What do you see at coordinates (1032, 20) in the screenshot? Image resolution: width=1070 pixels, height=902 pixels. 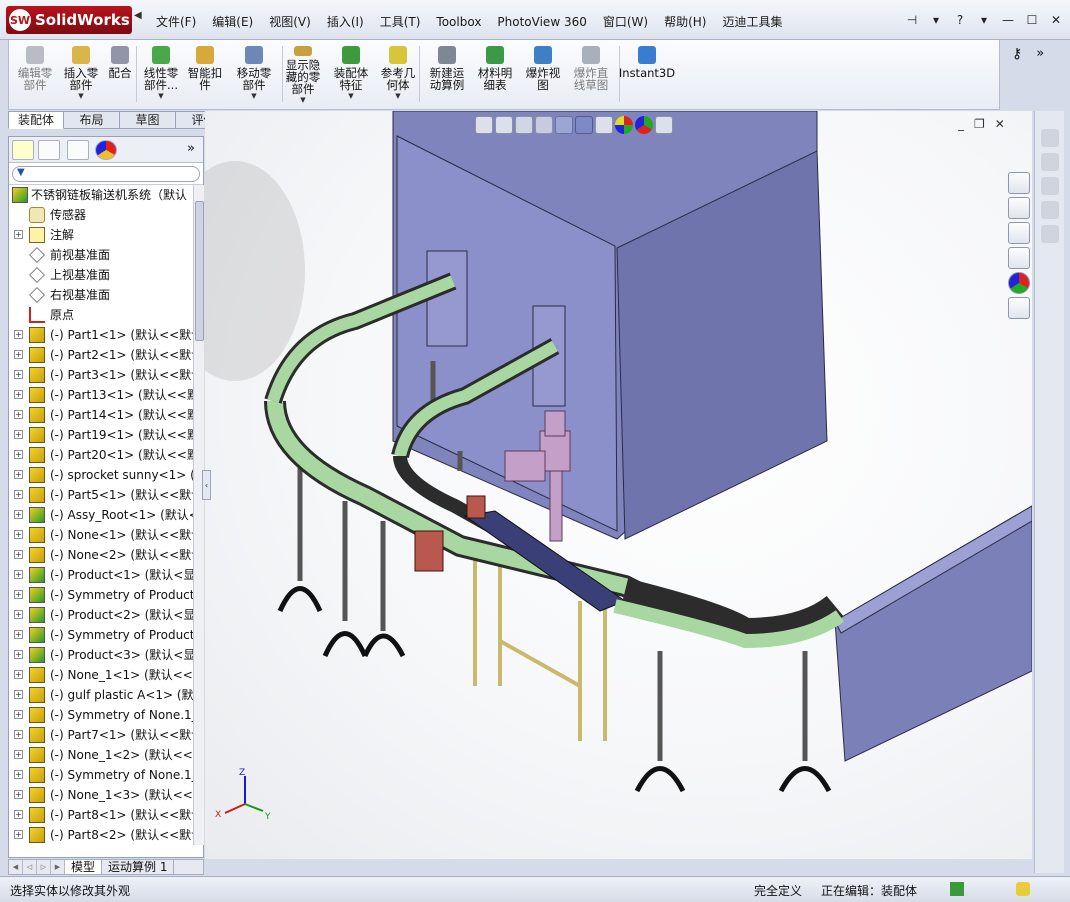 I see `maximize-button: ☐` at bounding box center [1032, 20].